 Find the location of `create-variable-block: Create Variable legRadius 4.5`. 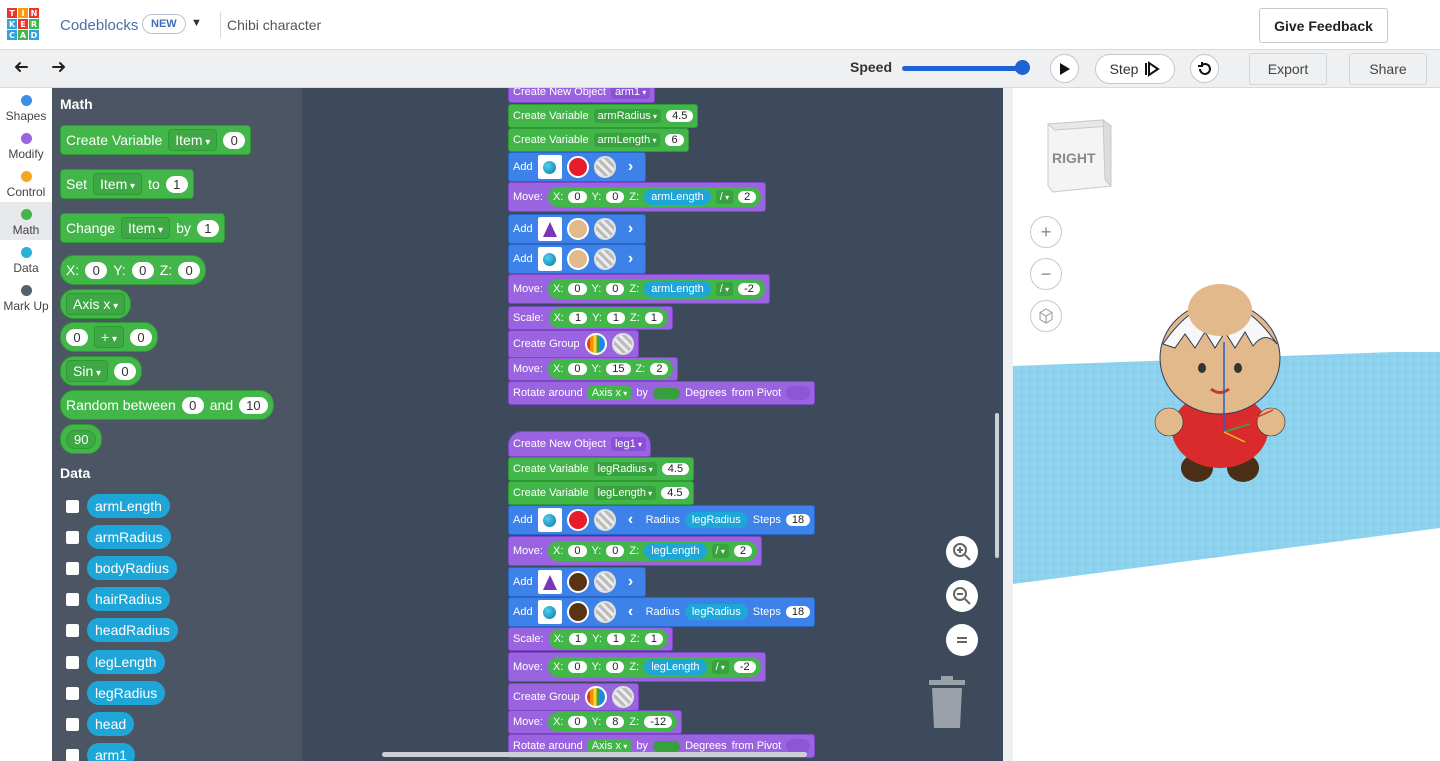

create-variable-block: Create Variable legRadius 4.5 is located at coordinates (601, 469).